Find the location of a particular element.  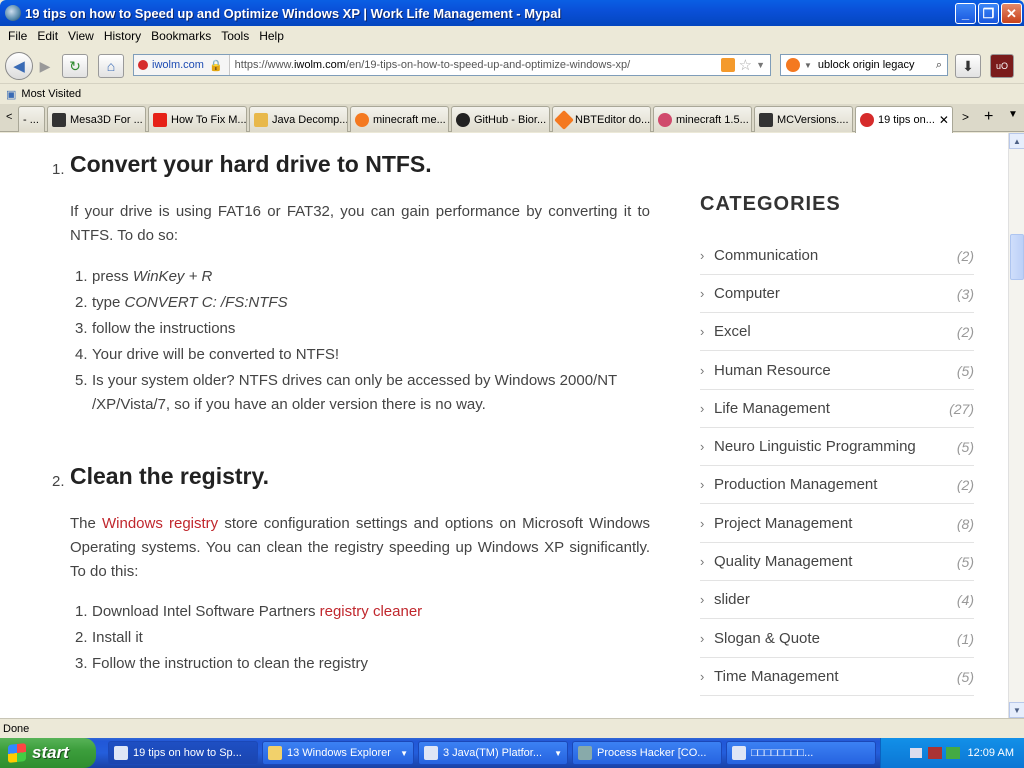

category-item: › Production Management (2) is located at coordinates (837, 485).